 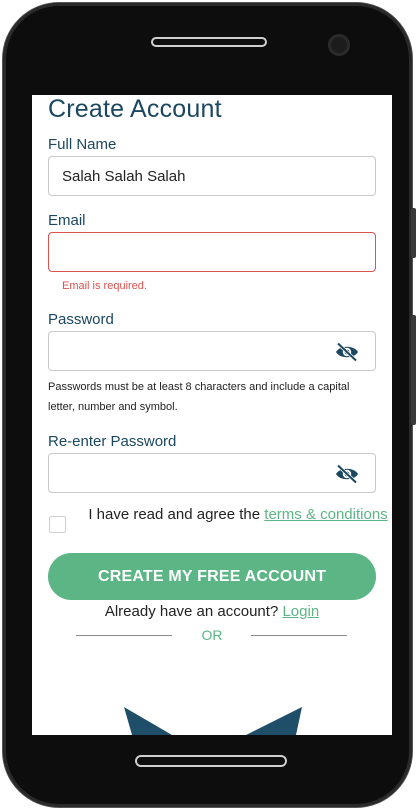 I want to click on terms-checkbox, so click(x=57, y=524).